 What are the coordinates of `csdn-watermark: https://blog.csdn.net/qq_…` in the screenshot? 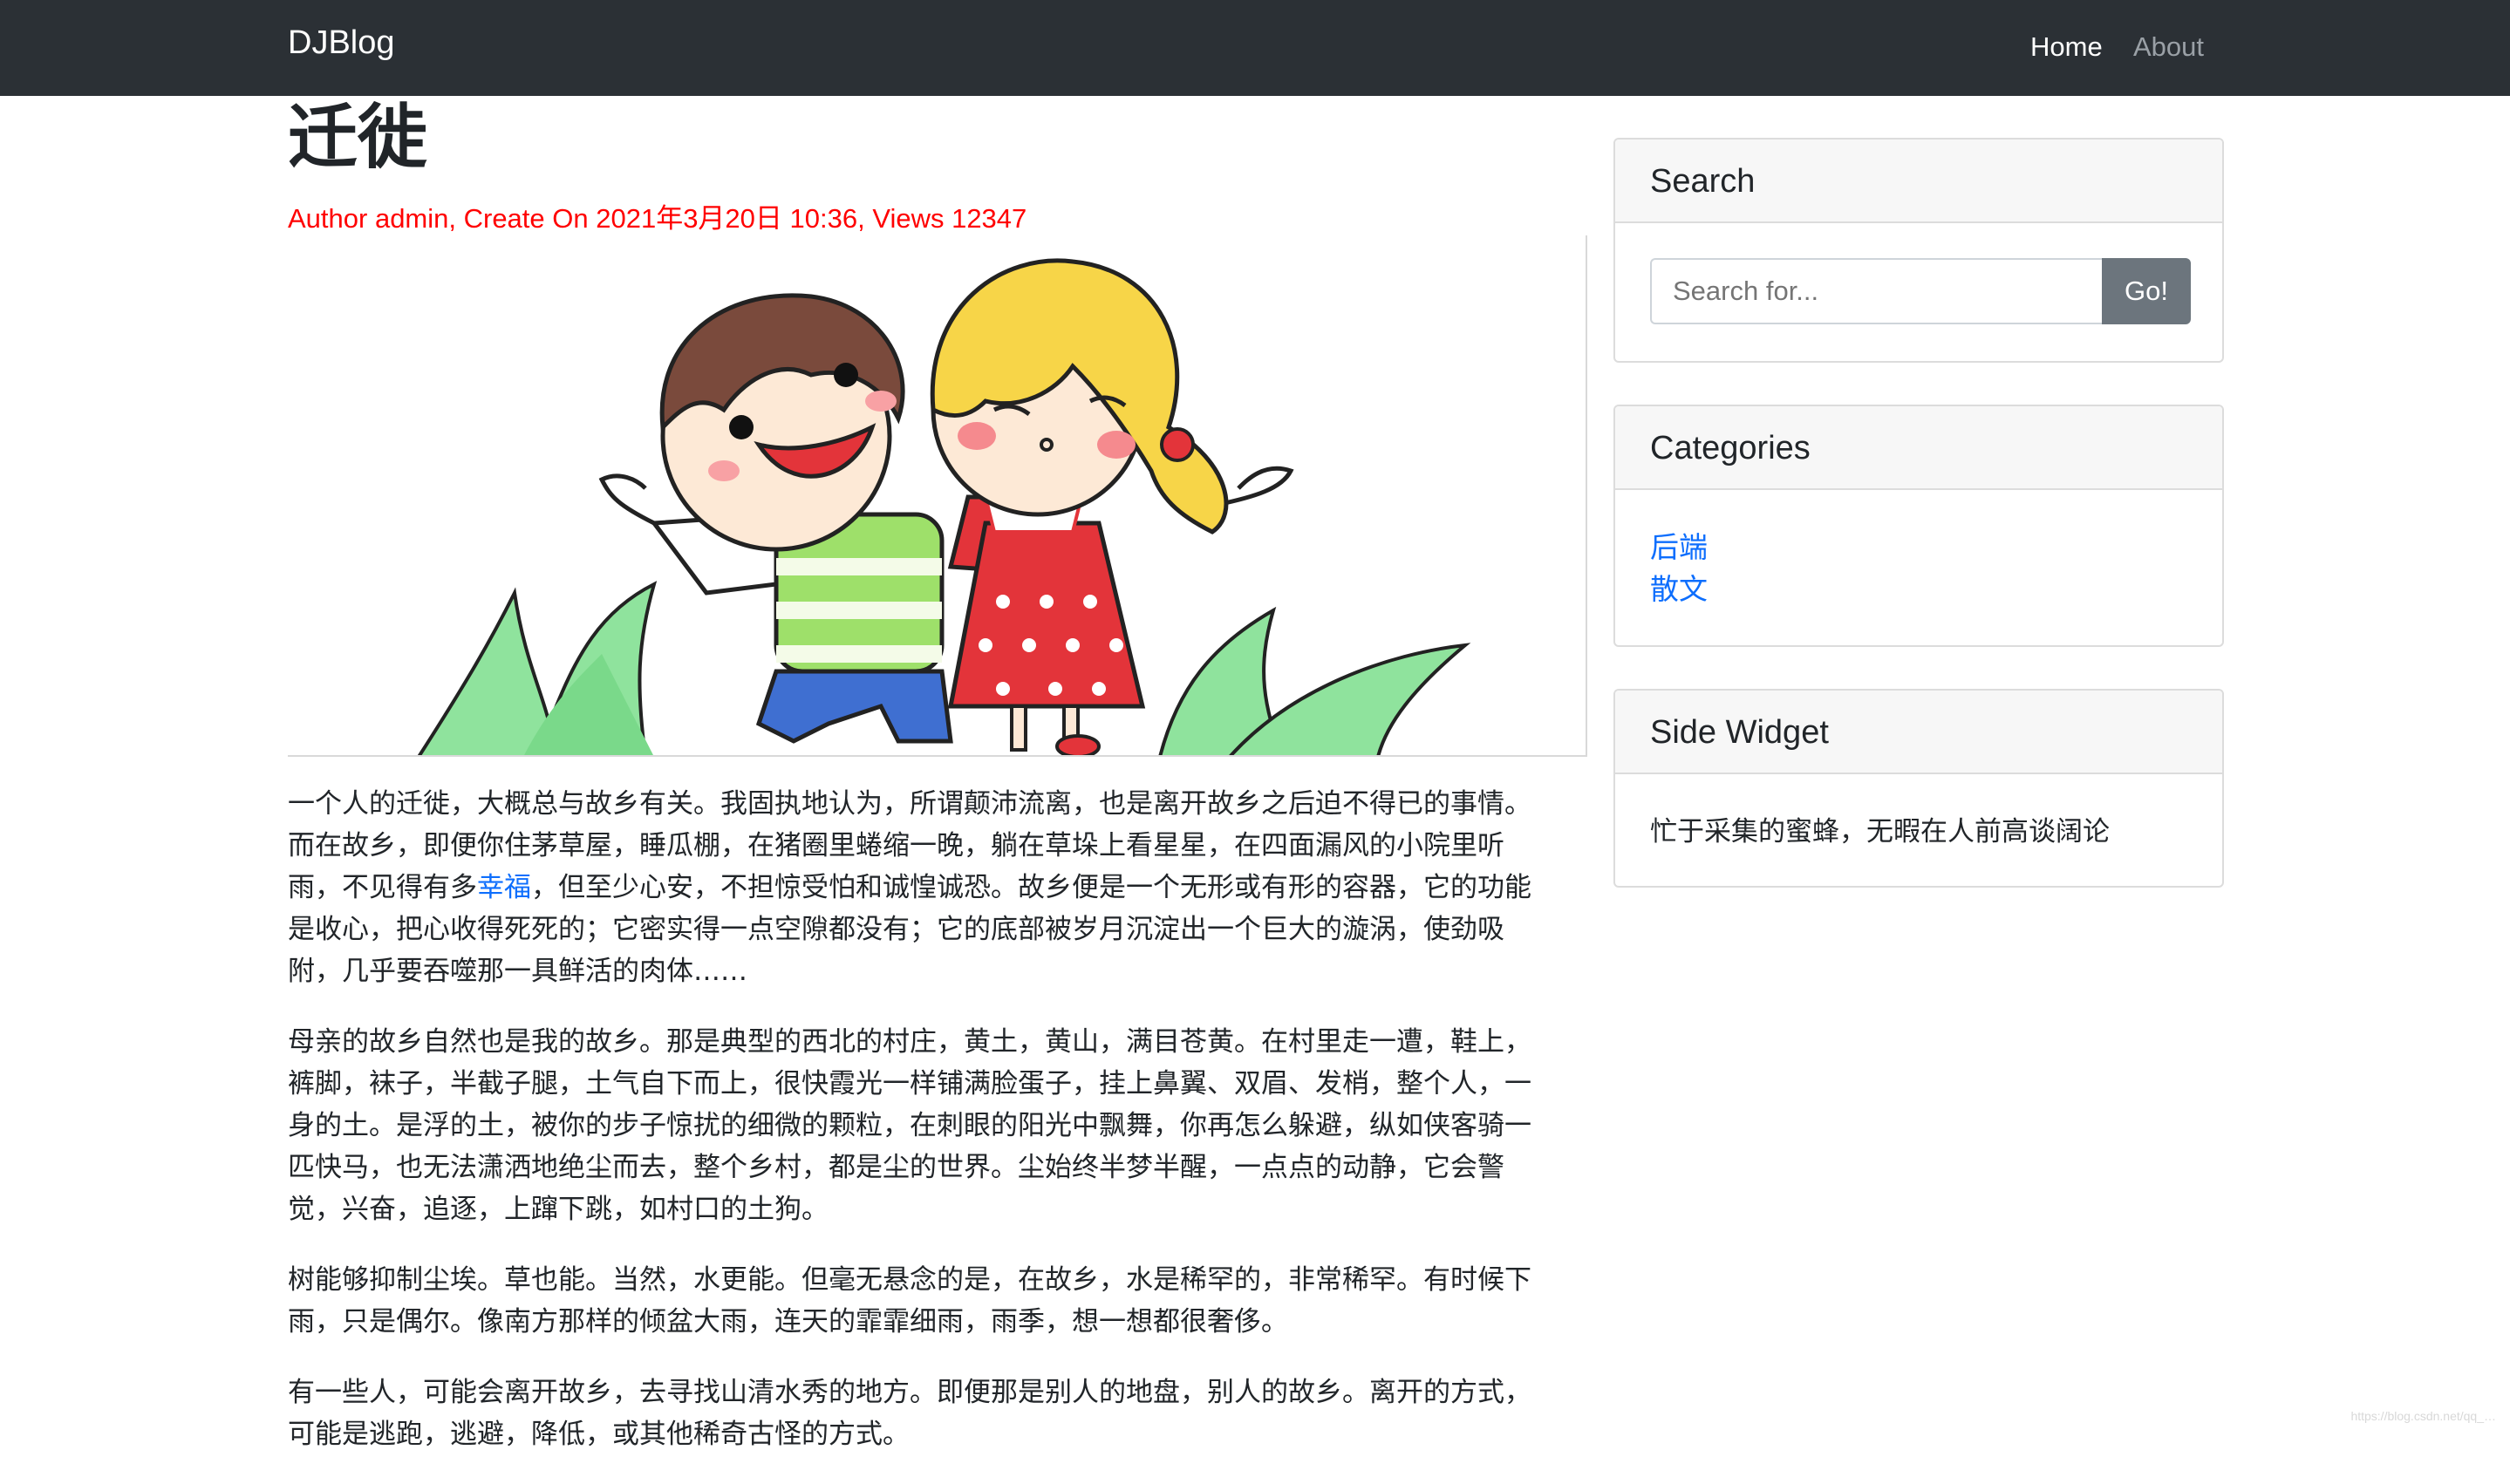 It's located at (2423, 1416).